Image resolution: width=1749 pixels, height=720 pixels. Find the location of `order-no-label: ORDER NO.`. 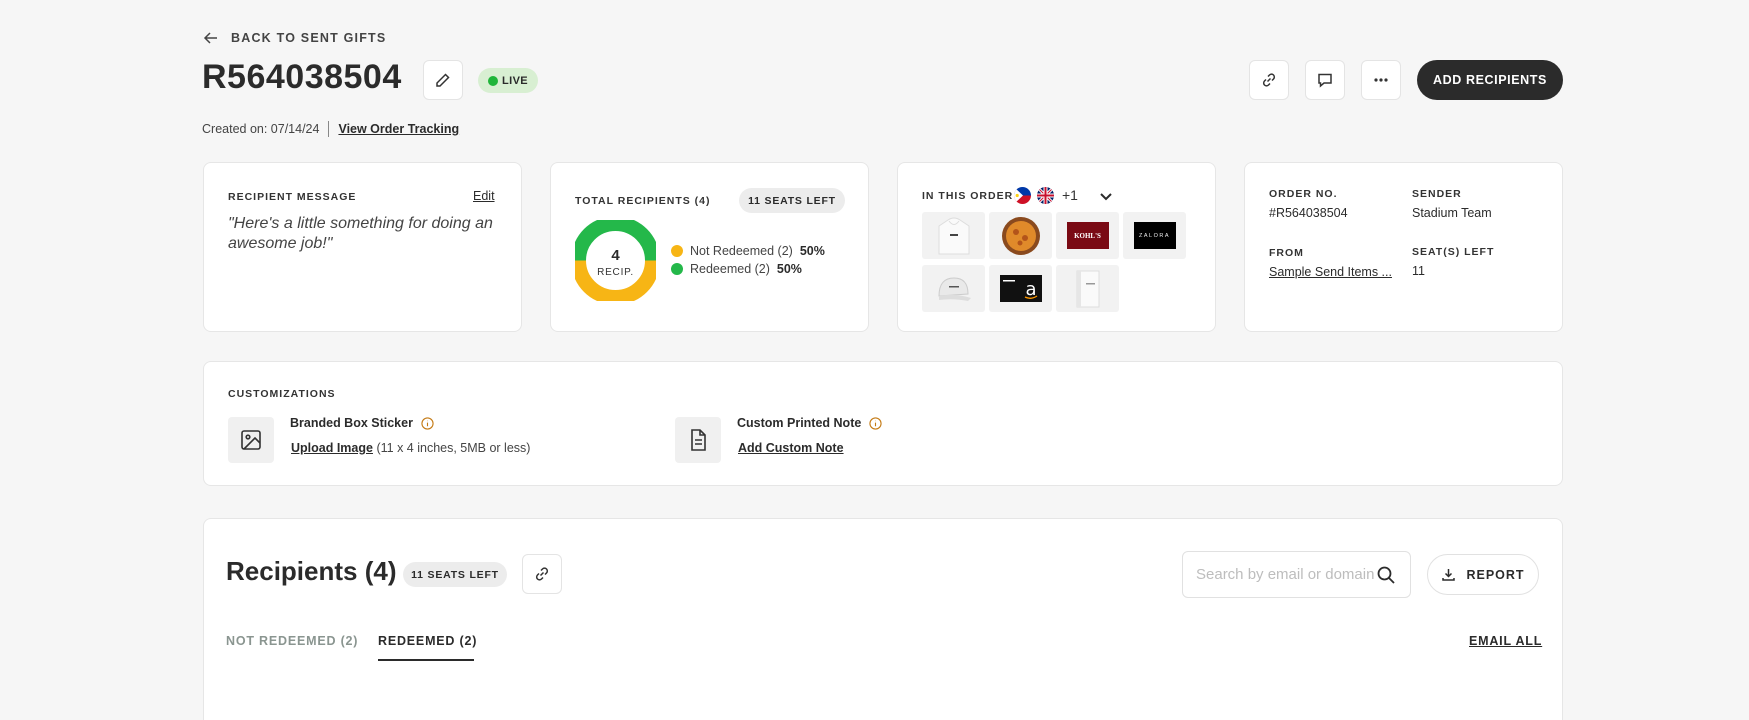

order-no-label: ORDER NO. is located at coordinates (1303, 194).